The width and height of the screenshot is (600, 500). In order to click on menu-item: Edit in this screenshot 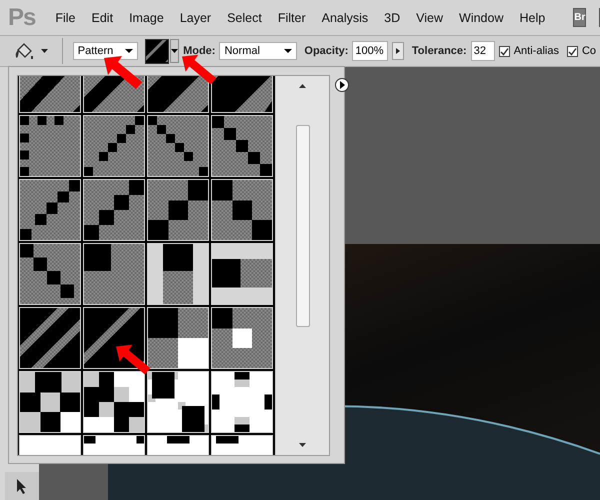, I will do `click(105, 17)`.